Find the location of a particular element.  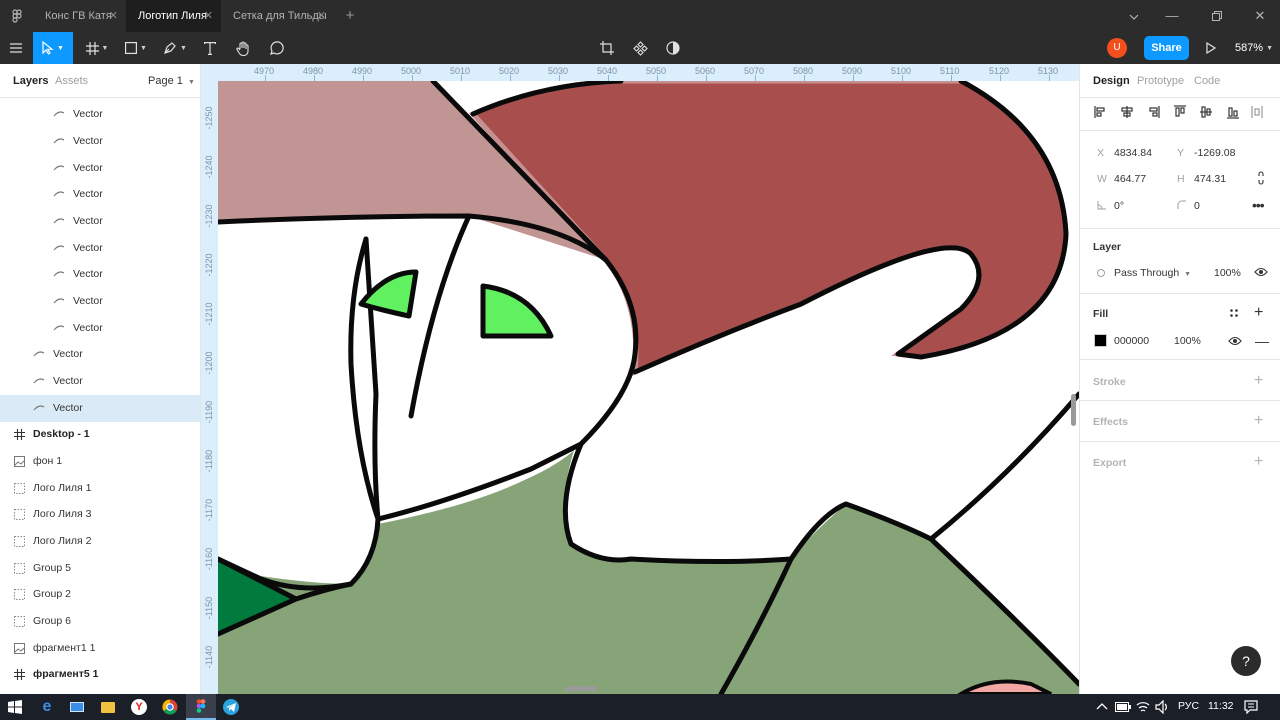

comment-tool-button is located at coordinates (276, 48).